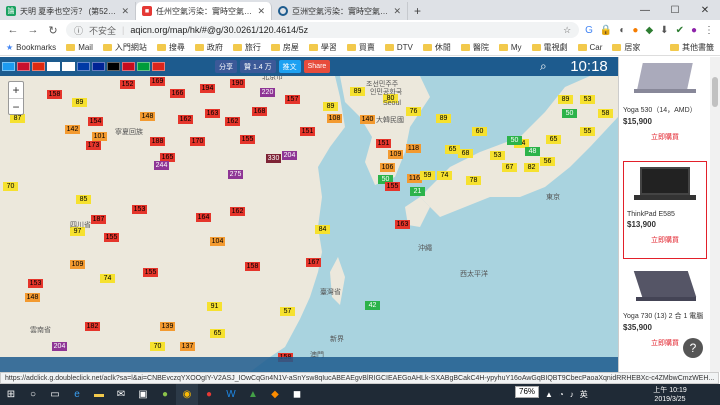 The height and width of the screenshot is (405, 720). Describe the element at coordinates (693, 348) in the screenshot. I see `help-icon: ?` at that location.